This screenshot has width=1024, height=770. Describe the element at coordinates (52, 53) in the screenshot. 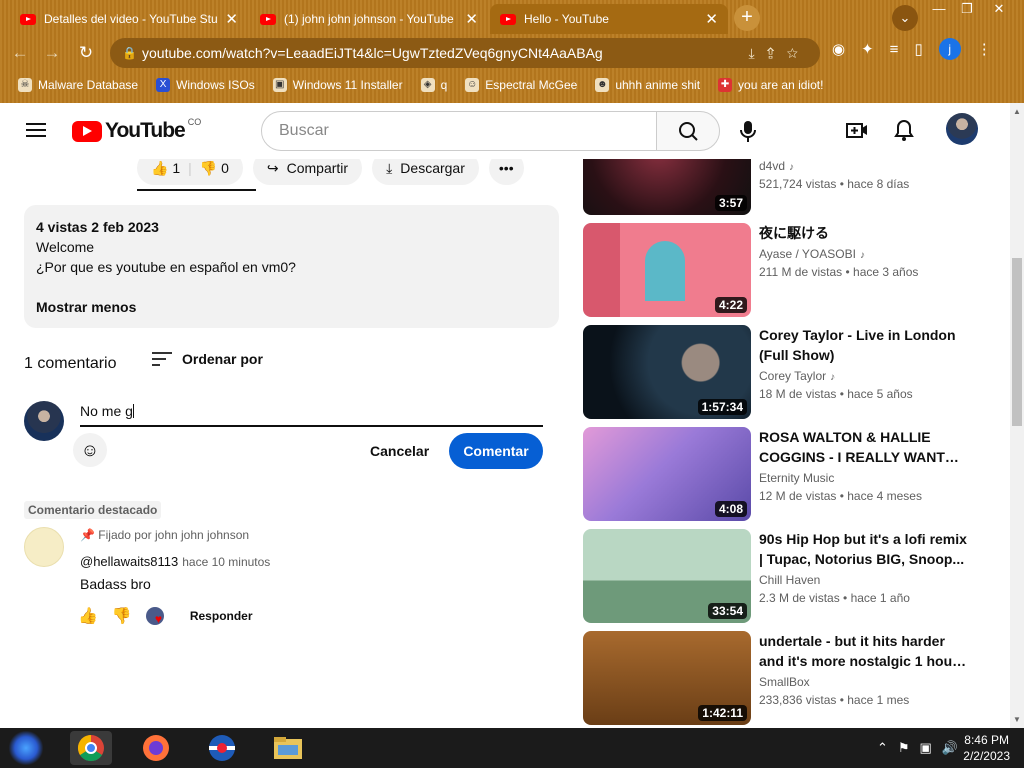

I see `forward-icon: →` at that location.